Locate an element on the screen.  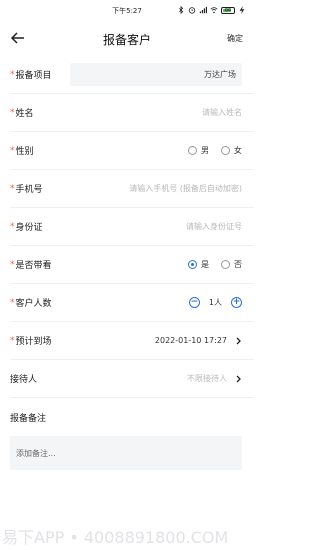
page-title: 报备客户 is located at coordinates (126, 40).